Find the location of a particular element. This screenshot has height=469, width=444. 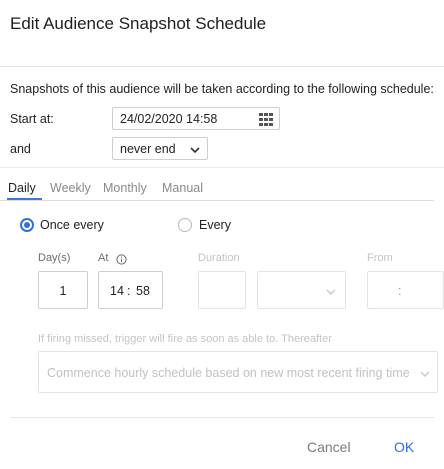

tab-bar-divider is located at coordinates (217, 200).